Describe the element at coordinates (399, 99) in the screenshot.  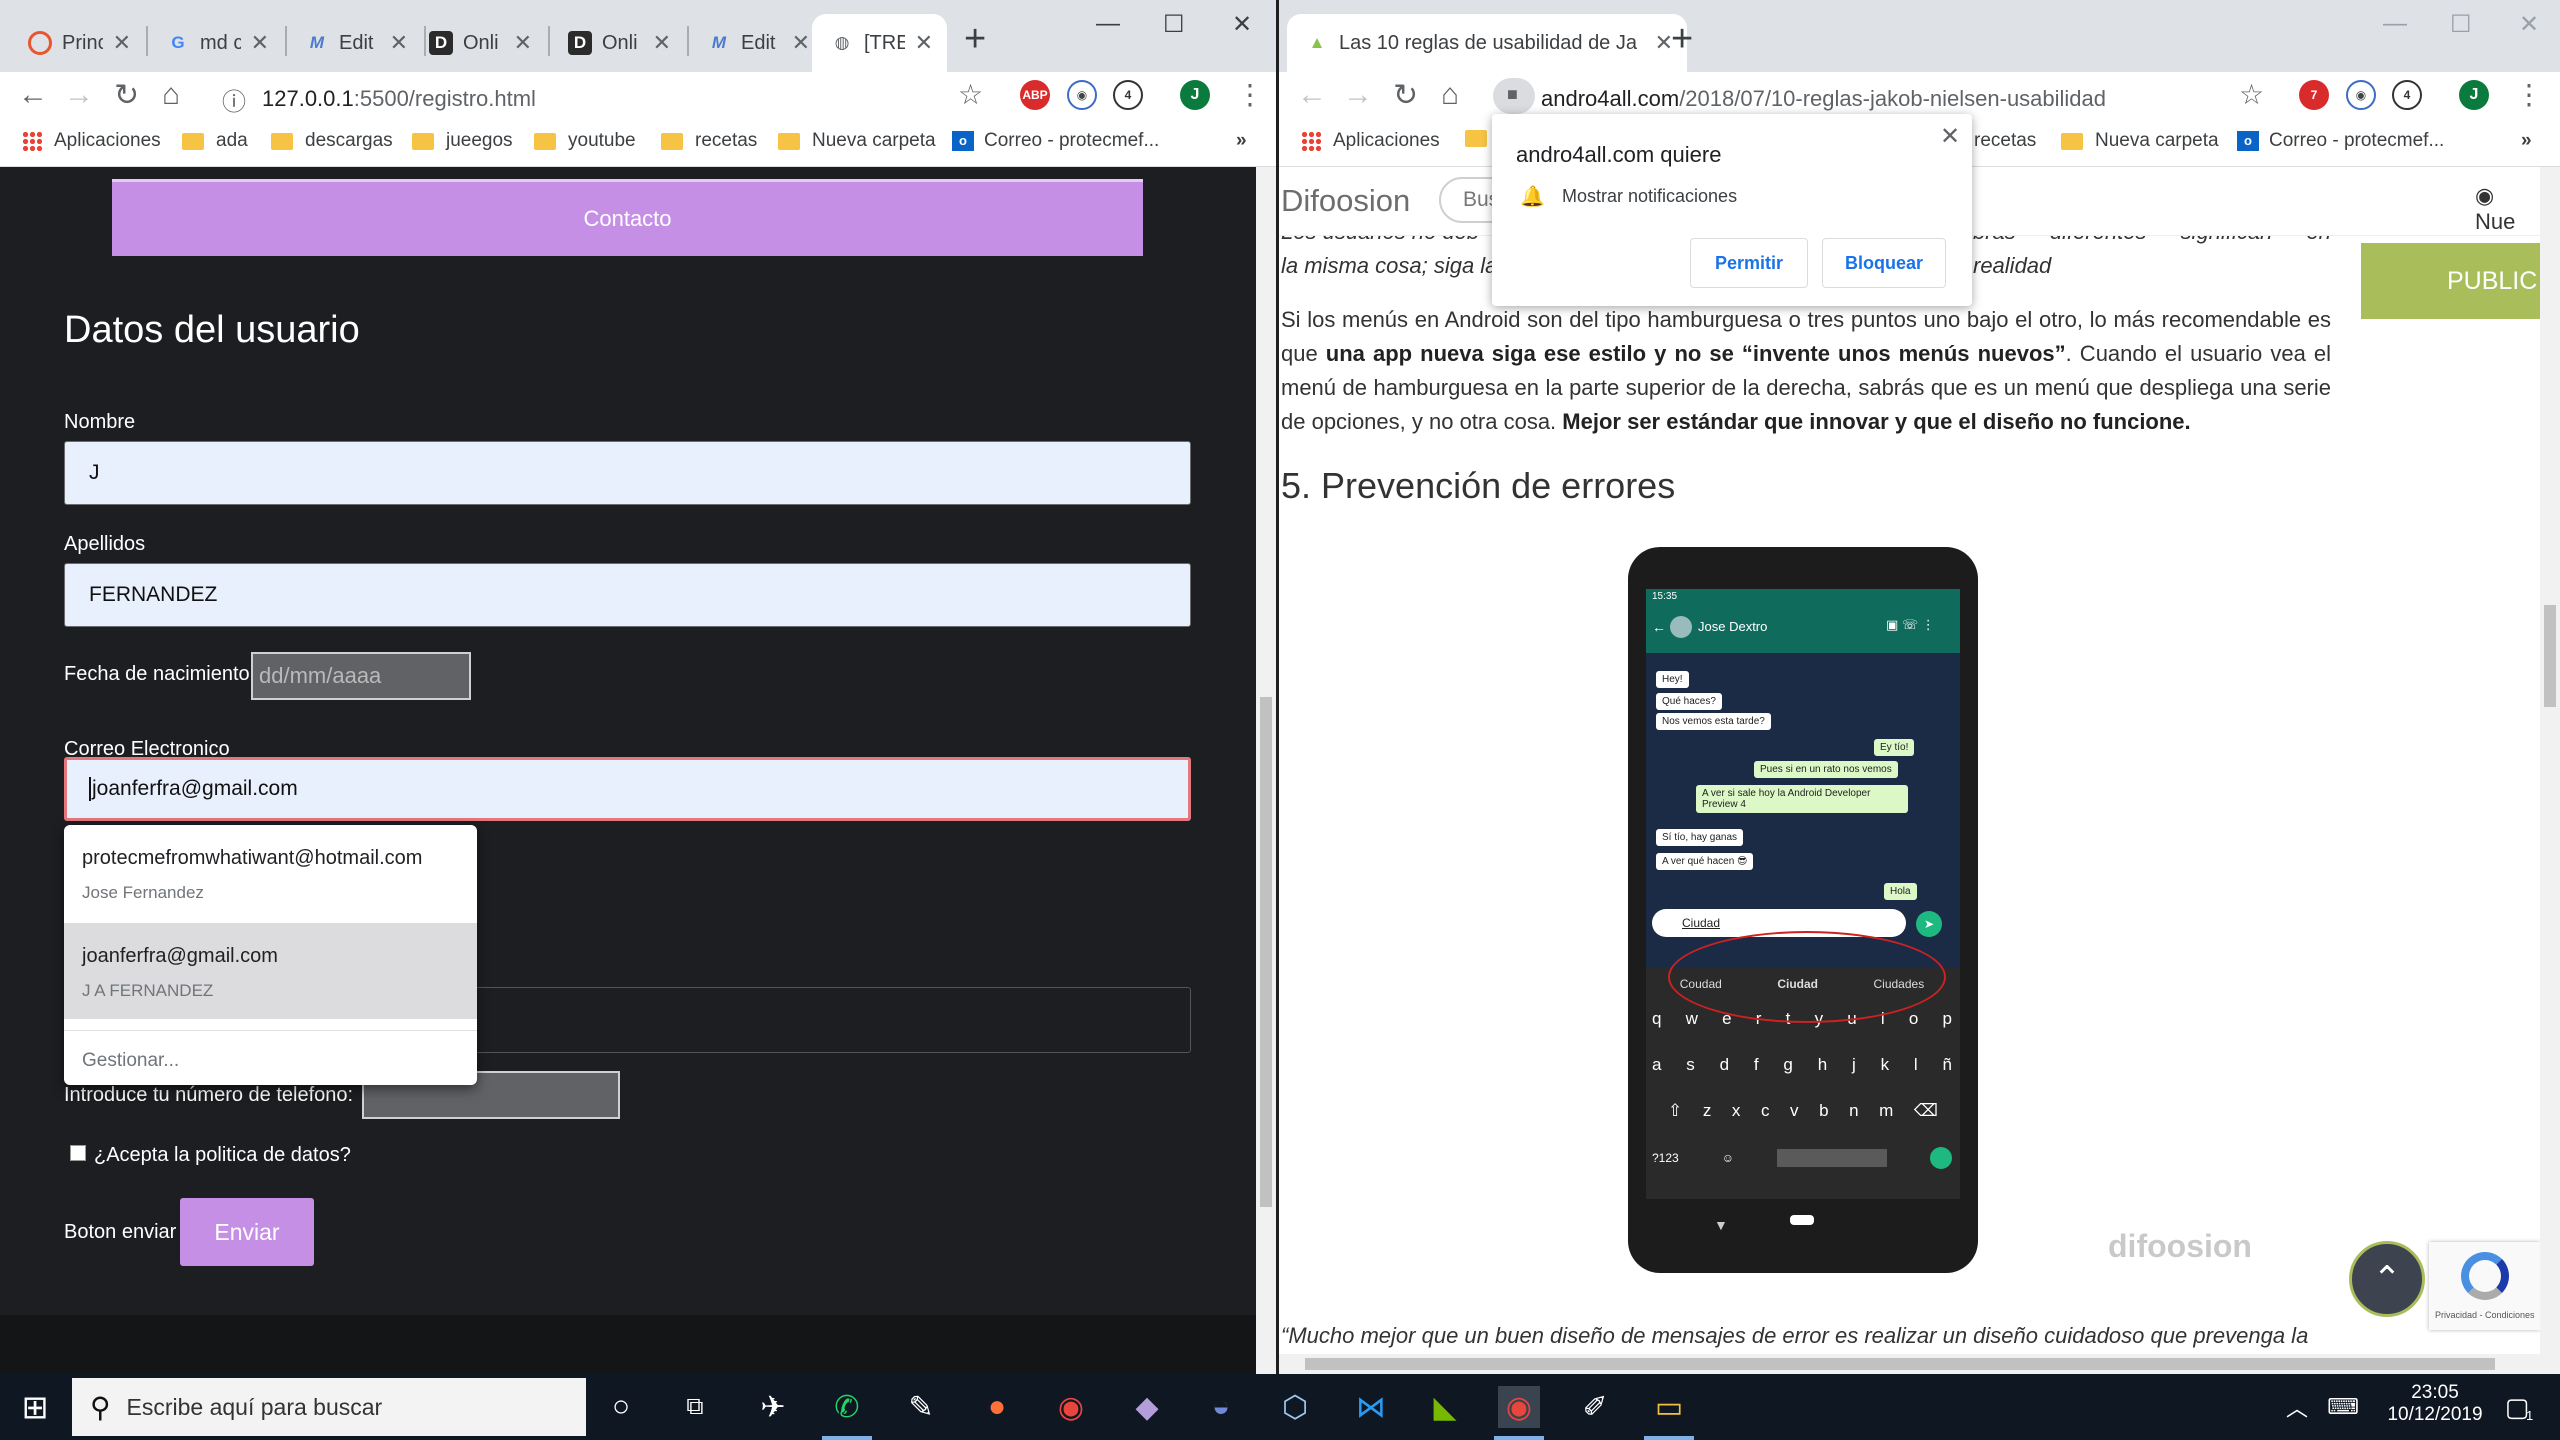
I see `address-bar: 127.0.0.1:5500/registro.html` at that location.